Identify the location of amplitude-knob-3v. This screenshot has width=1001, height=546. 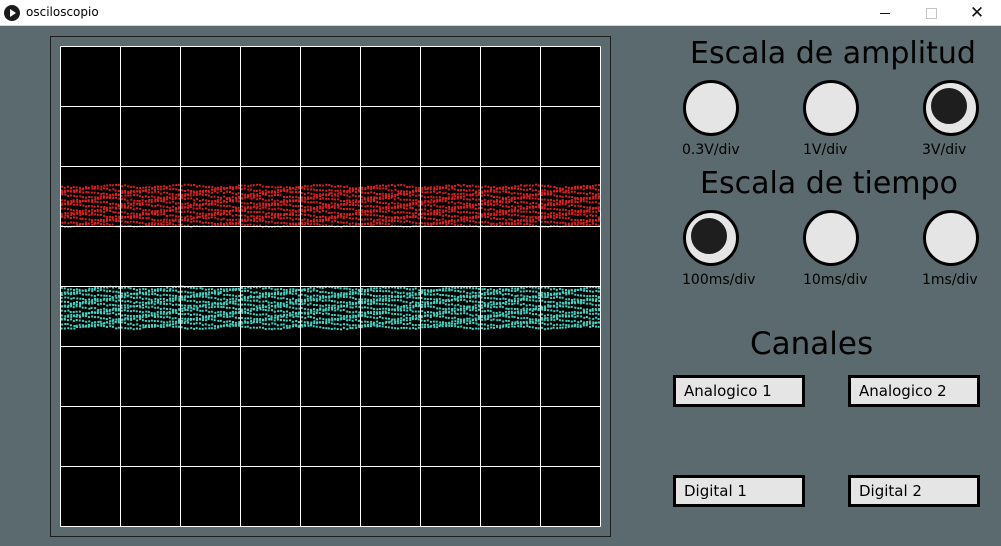
(951, 108).